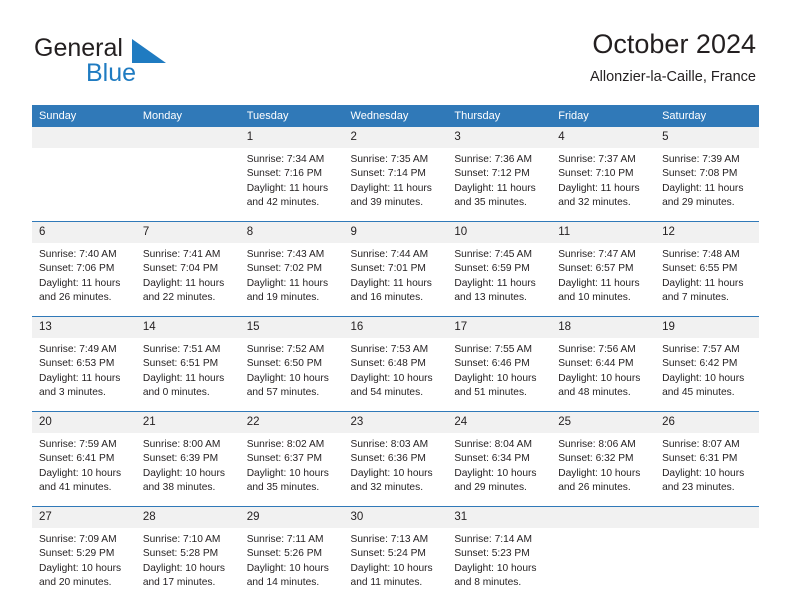  Describe the element at coordinates (187, 327) in the screenshot. I see `day-number: 14` at that location.